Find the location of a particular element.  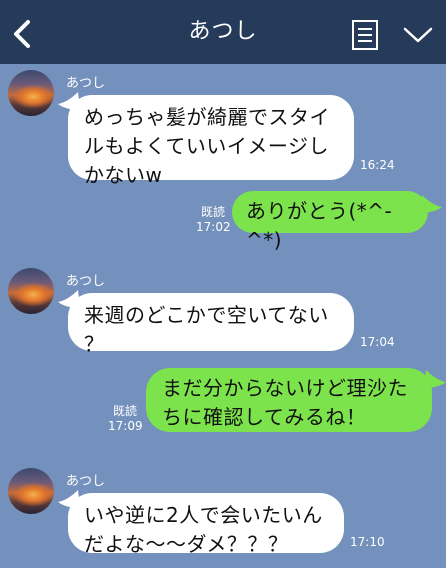

message-bubble-incoming: 来週のどこかで空いてない ？ is located at coordinates (211, 324).